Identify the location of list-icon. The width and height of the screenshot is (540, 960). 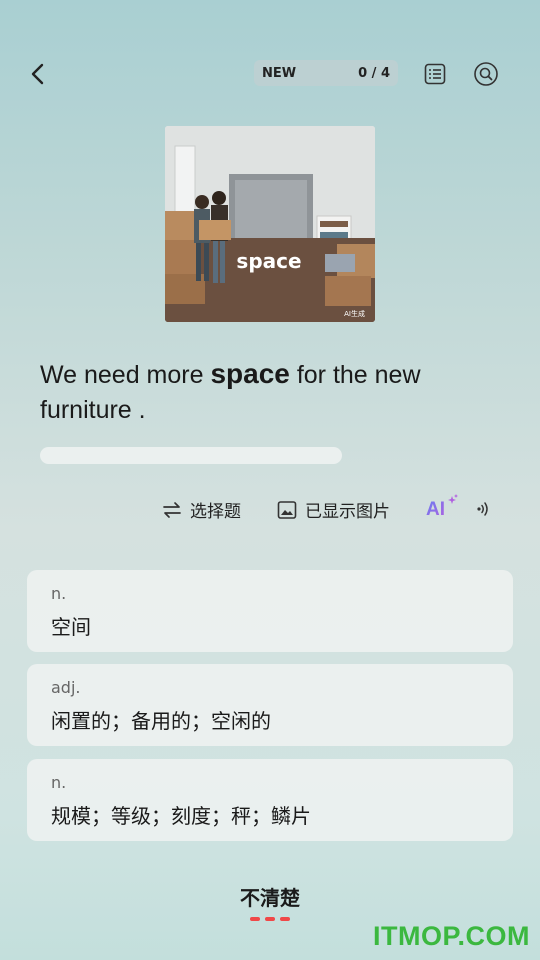
(435, 74).